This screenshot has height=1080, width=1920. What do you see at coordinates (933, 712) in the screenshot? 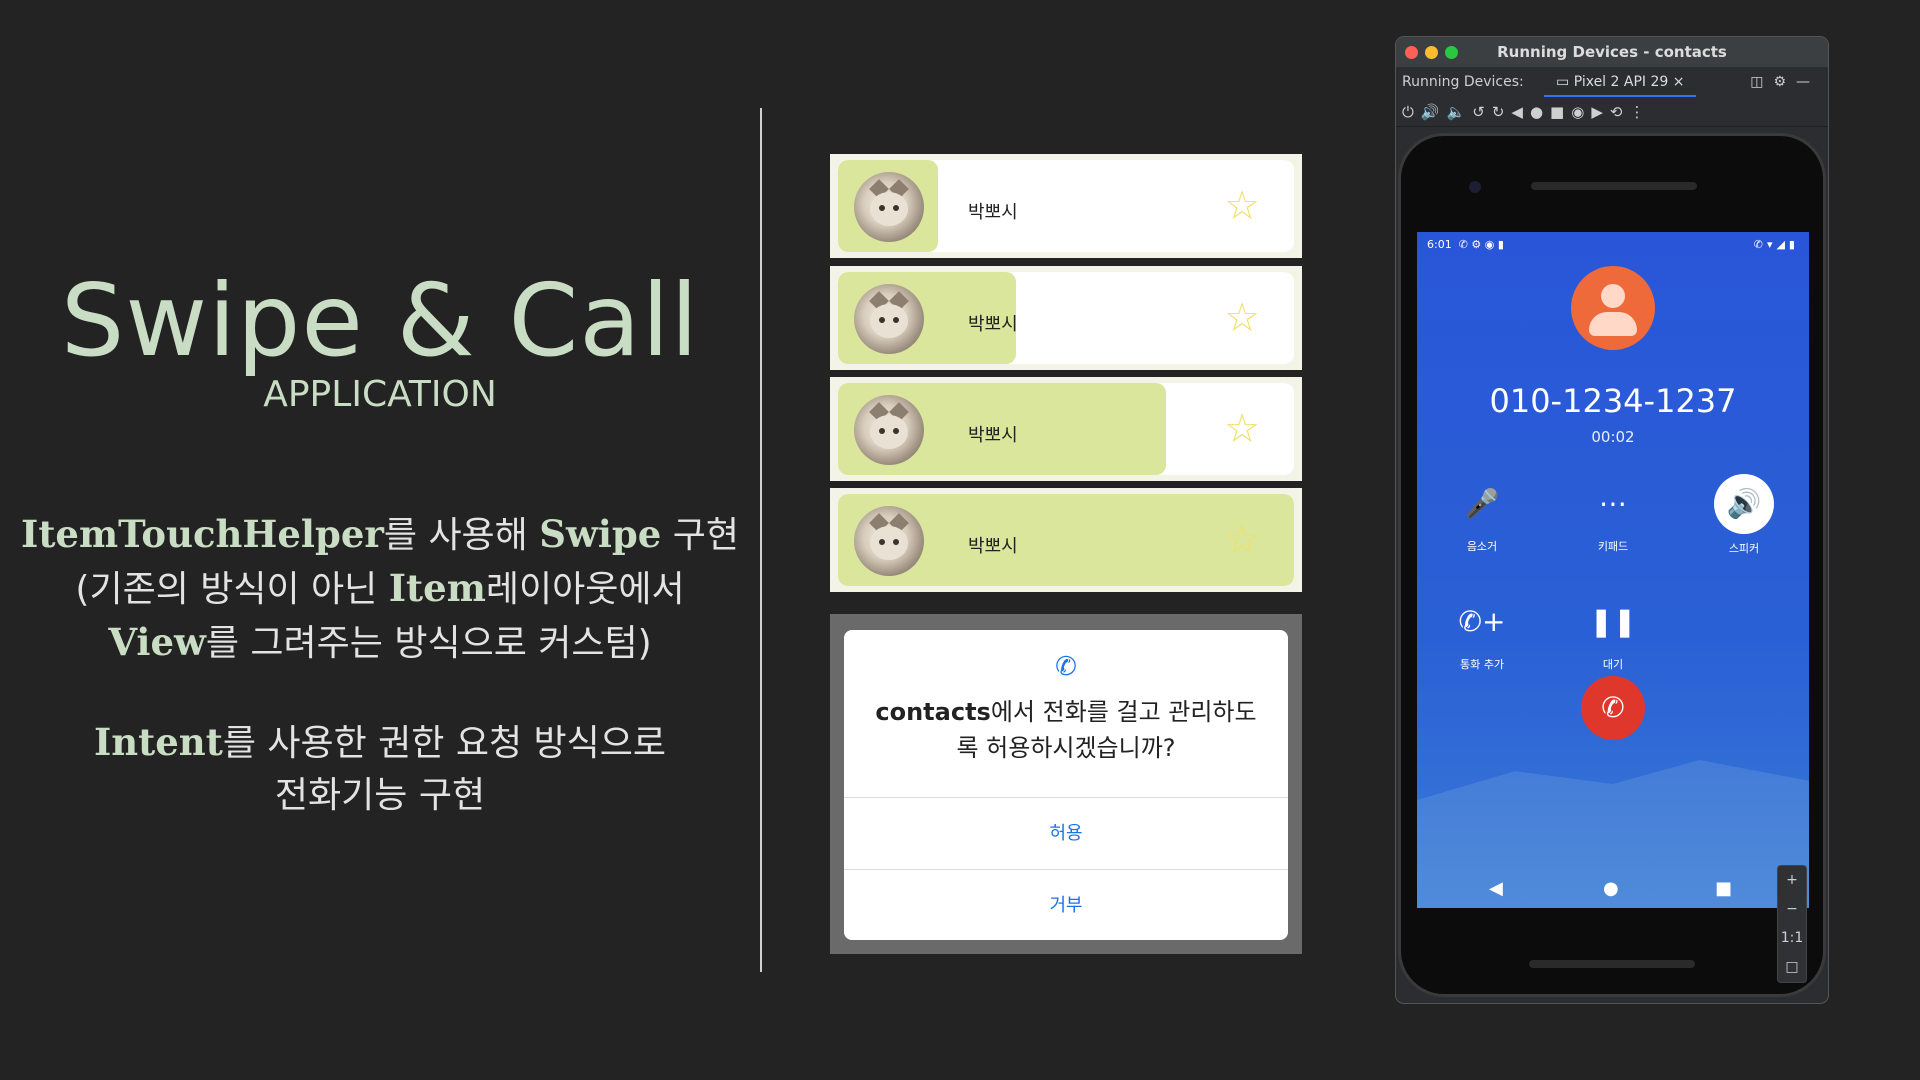
I see `app-name: contacts` at bounding box center [933, 712].